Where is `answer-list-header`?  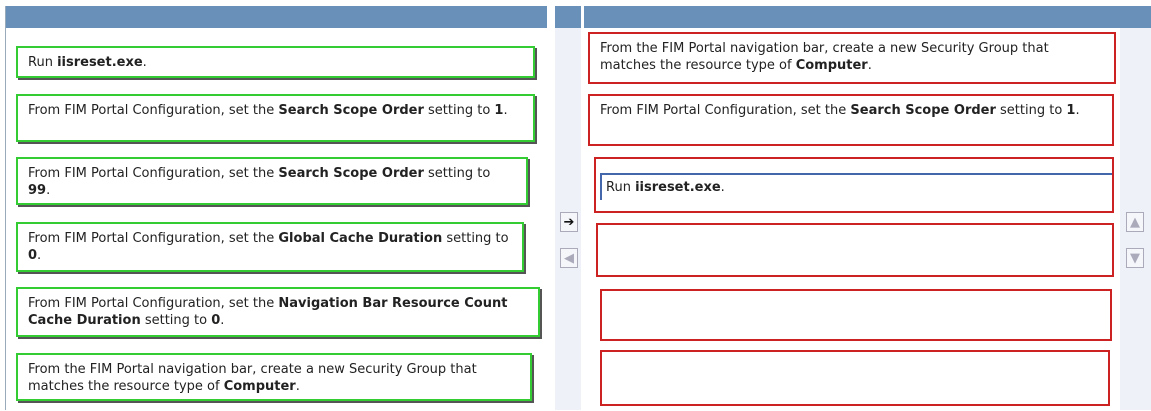 answer-list-header is located at coordinates (852, 17).